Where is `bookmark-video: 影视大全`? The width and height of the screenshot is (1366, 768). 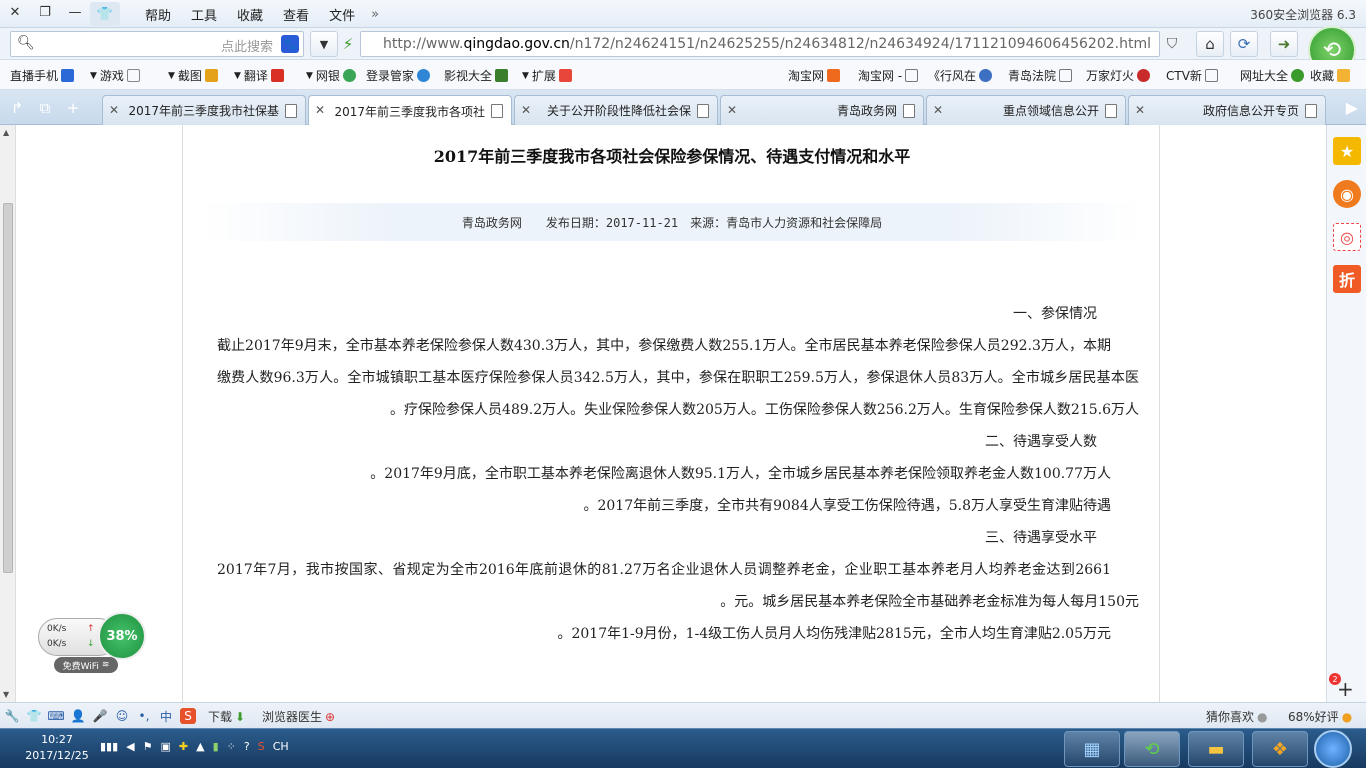 bookmark-video: 影视大全 is located at coordinates (476, 75).